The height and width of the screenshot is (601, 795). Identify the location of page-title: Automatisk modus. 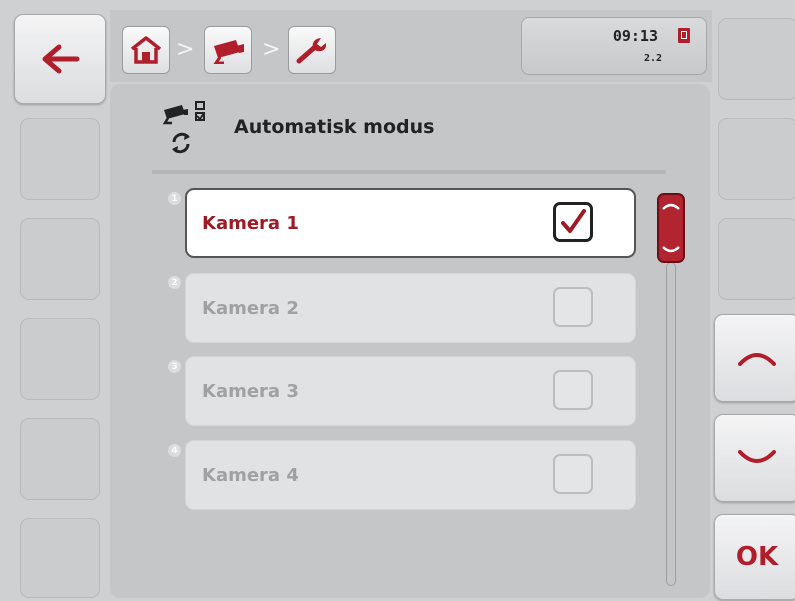
(334, 127).